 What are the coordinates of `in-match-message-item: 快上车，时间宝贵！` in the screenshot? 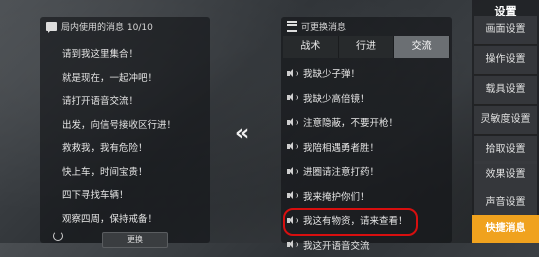 It's located at (119, 173).